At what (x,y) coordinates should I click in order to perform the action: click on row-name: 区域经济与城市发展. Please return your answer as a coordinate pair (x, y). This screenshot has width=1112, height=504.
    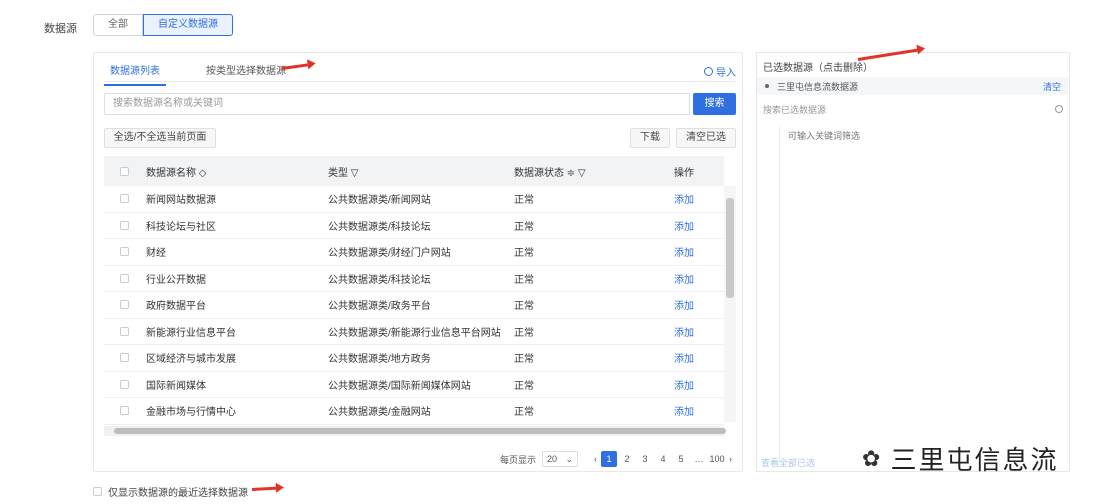
    Looking at the image, I should click on (191, 360).